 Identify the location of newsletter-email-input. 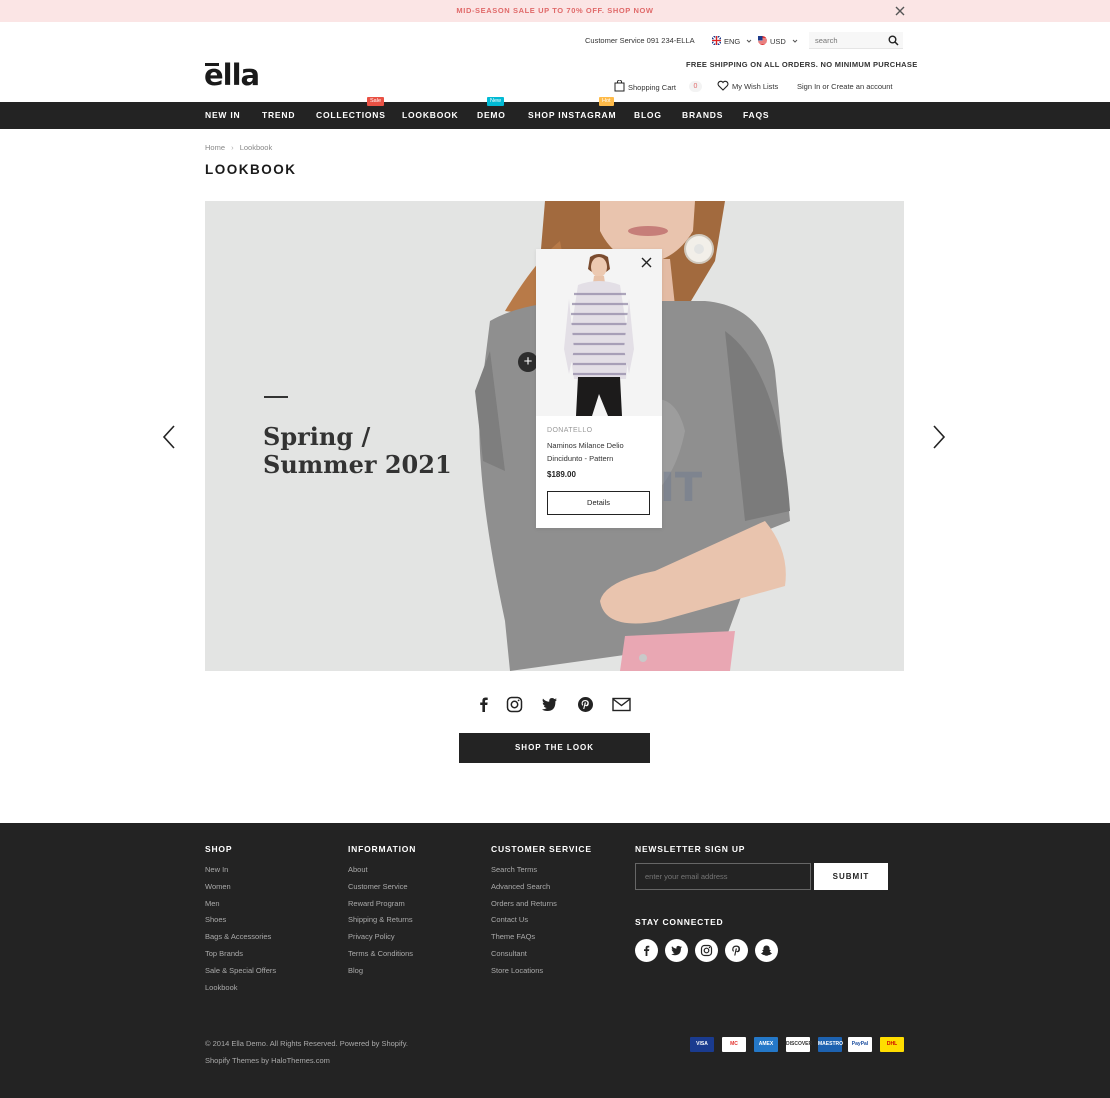
(723, 876).